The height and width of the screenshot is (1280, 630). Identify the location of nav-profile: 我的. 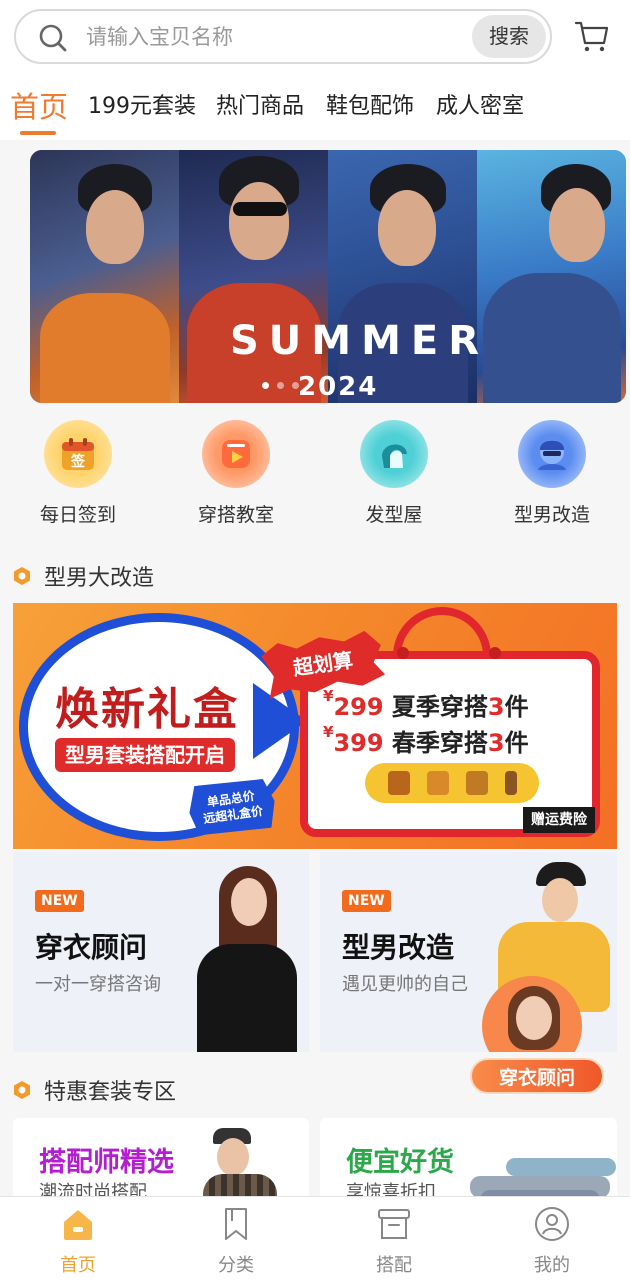
(552, 1241).